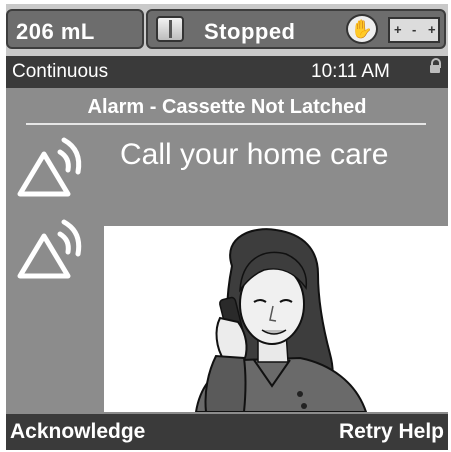 The image size is (451, 452). I want to click on retry-help-softkey: Retry Help, so click(391, 432).